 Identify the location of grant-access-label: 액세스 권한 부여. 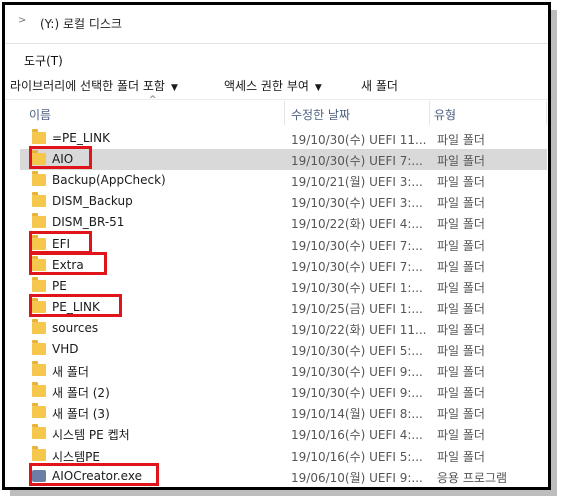
(266, 86).